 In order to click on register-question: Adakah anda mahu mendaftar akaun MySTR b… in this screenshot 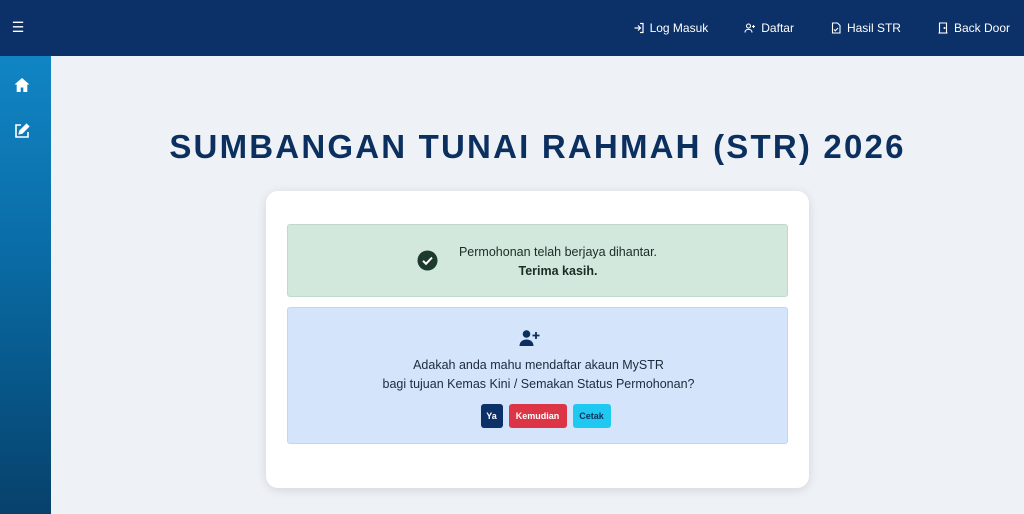, I will do `click(538, 375)`.